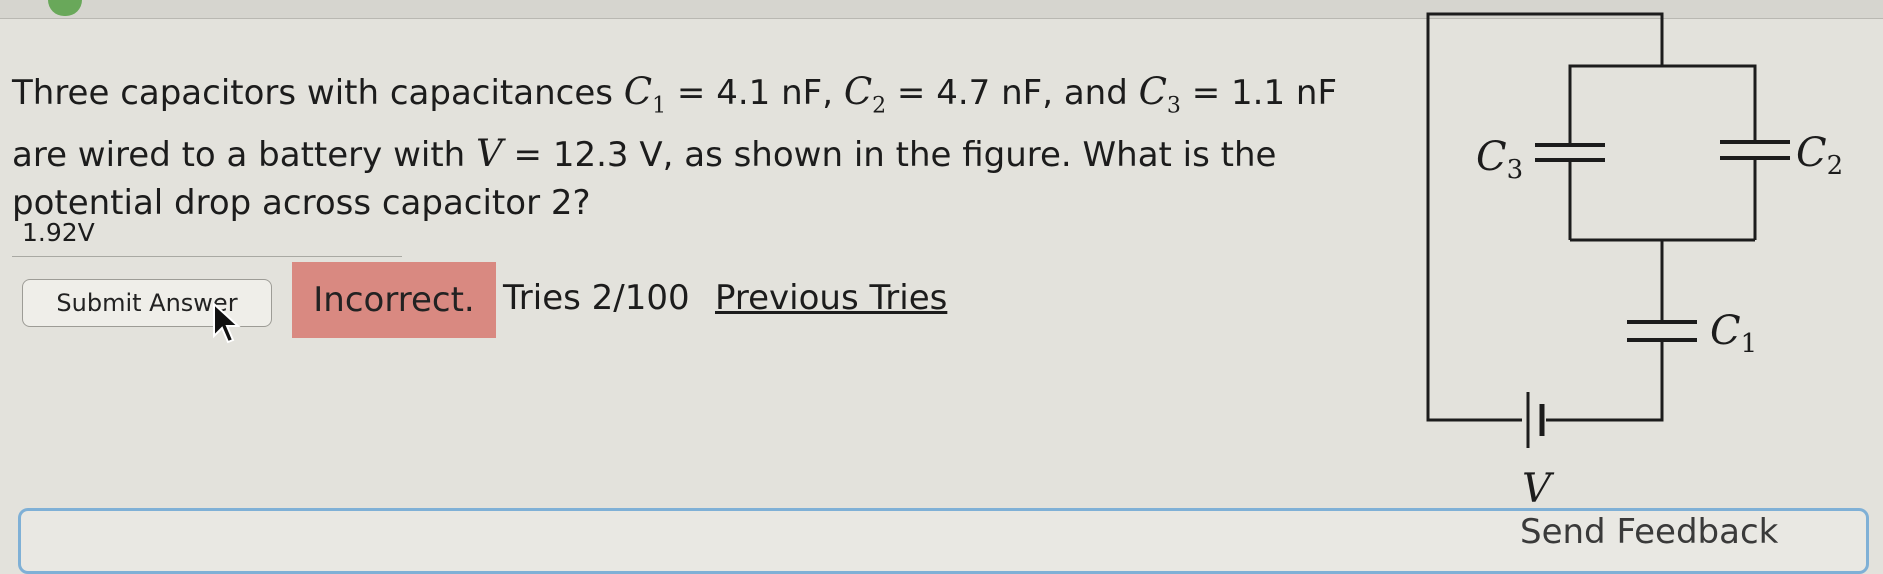 This screenshot has height=574, width=1883. What do you see at coordinates (1499, 159) in the screenshot?
I see `c3-label: C3` at bounding box center [1499, 159].